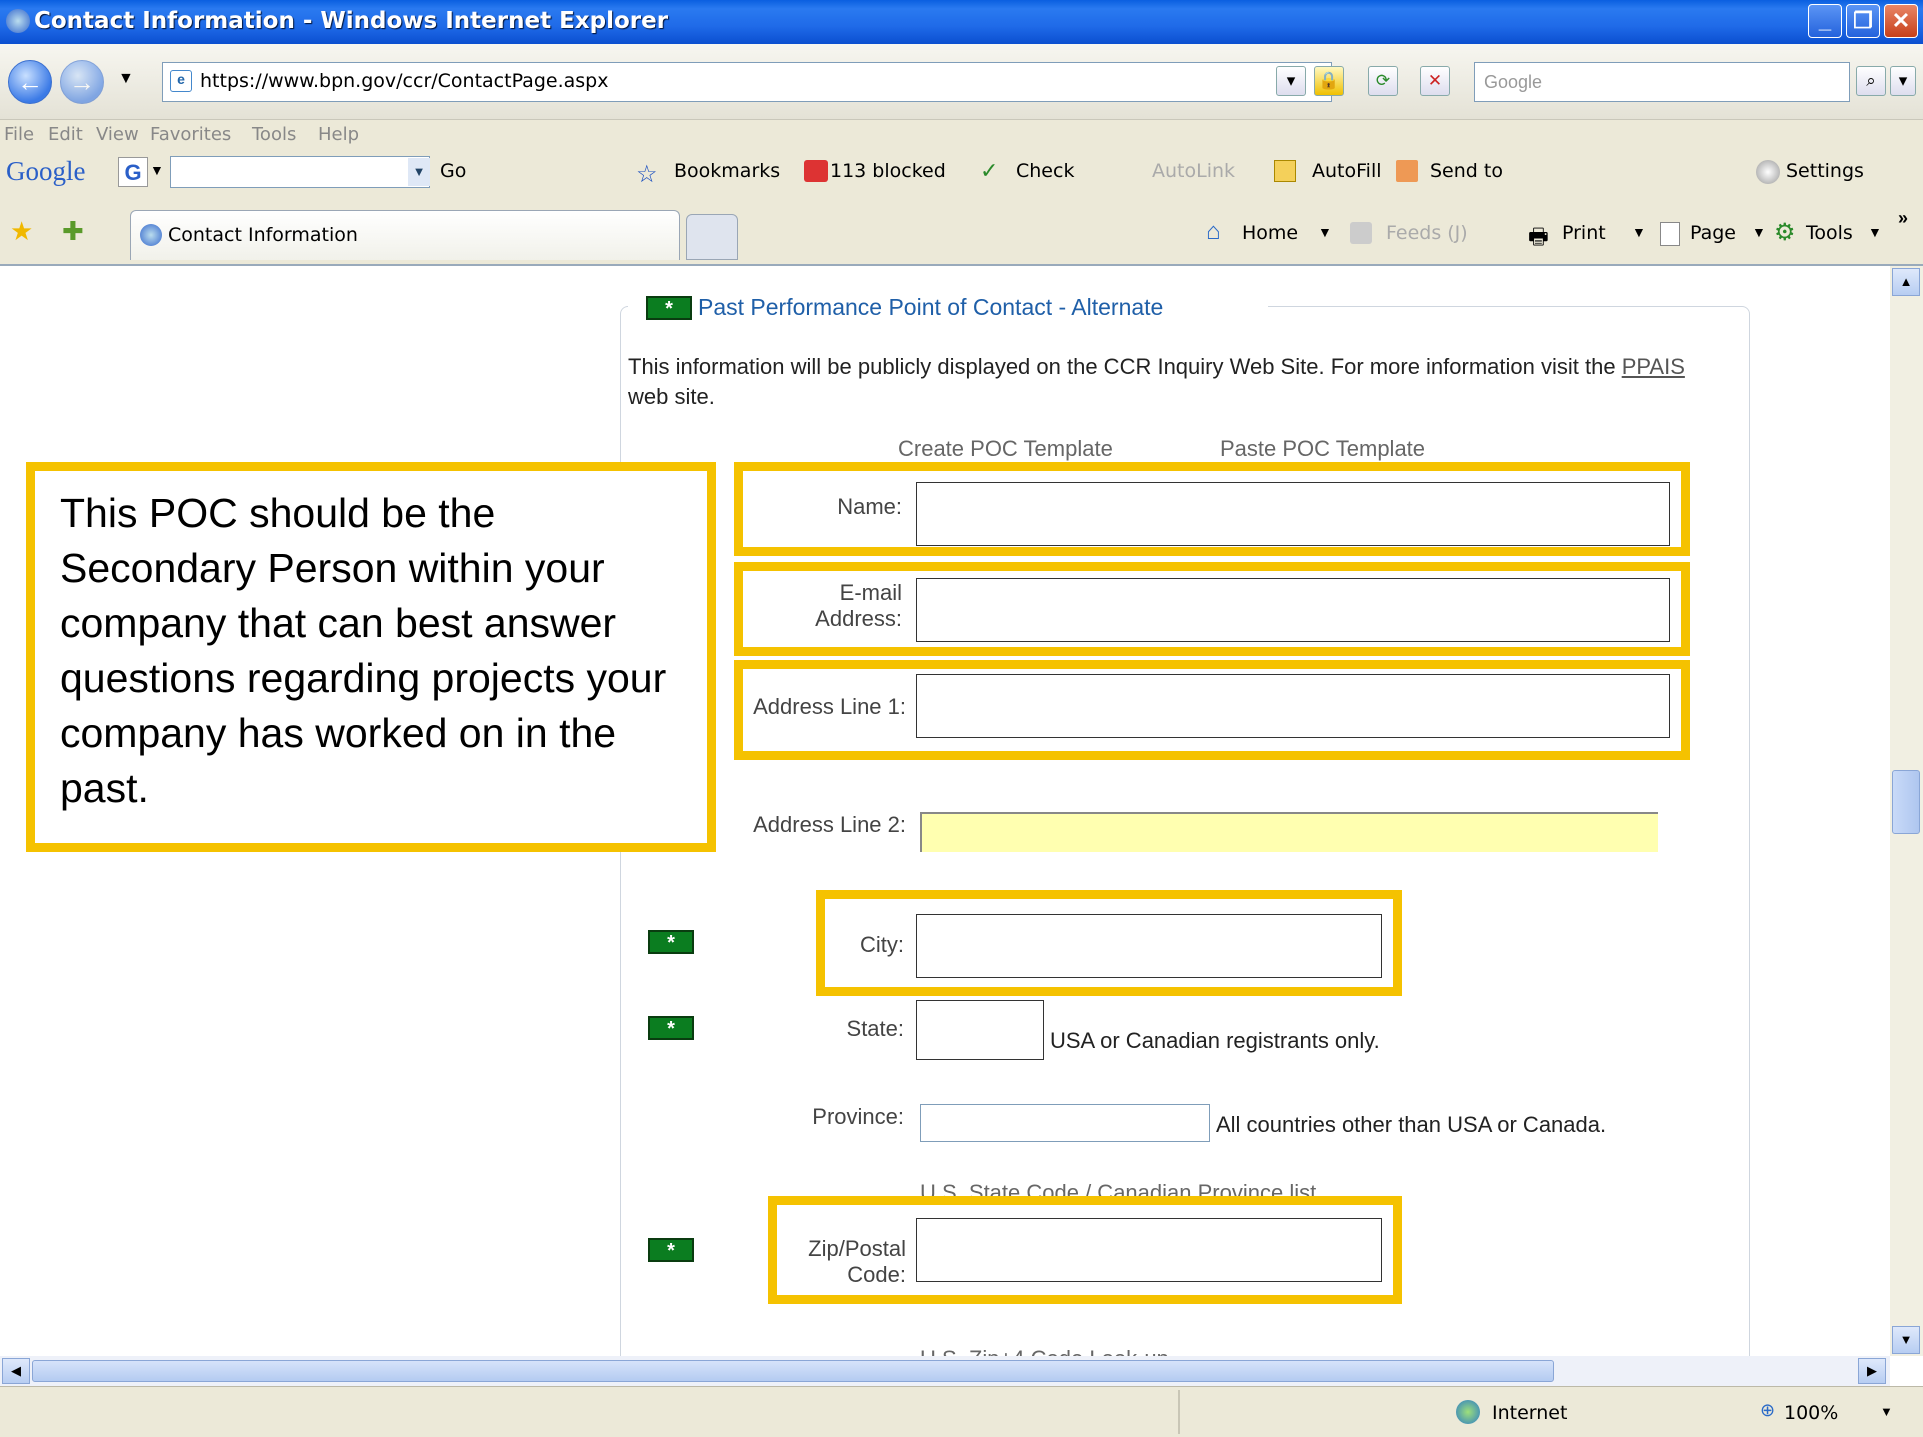 Image resolution: width=1923 pixels, height=1437 pixels. Describe the element at coordinates (65, 134) in the screenshot. I see `menu-edit: Edit` at that location.